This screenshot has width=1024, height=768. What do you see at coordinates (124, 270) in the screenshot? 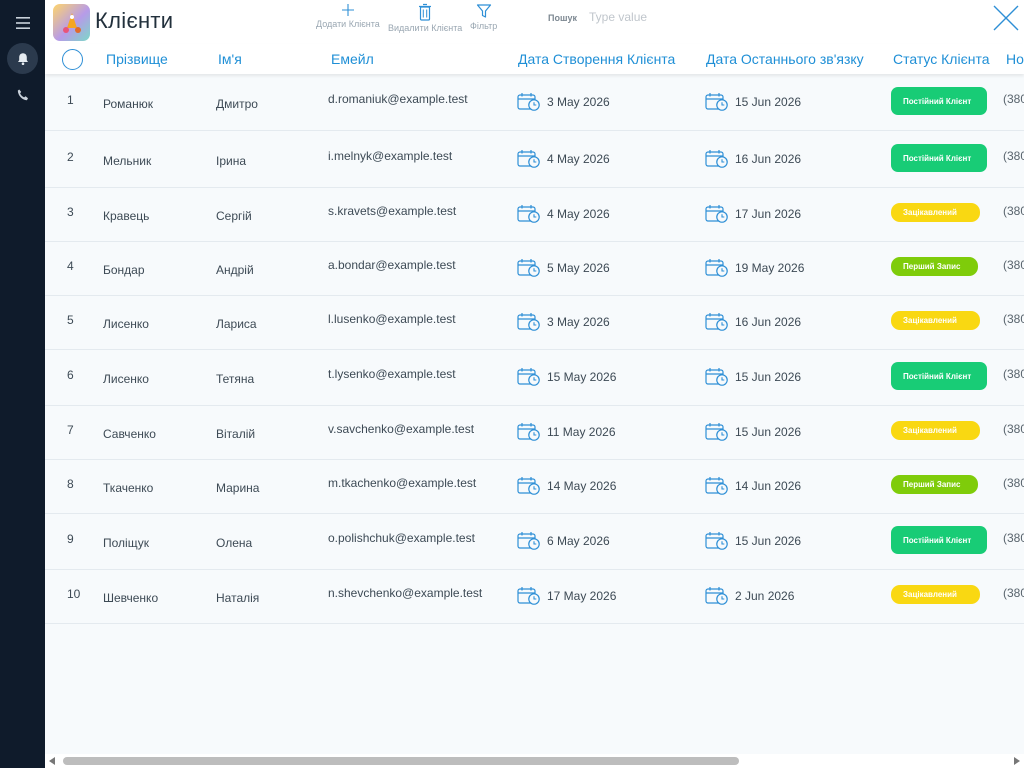
I see `last-name-cell: Бондар` at bounding box center [124, 270].